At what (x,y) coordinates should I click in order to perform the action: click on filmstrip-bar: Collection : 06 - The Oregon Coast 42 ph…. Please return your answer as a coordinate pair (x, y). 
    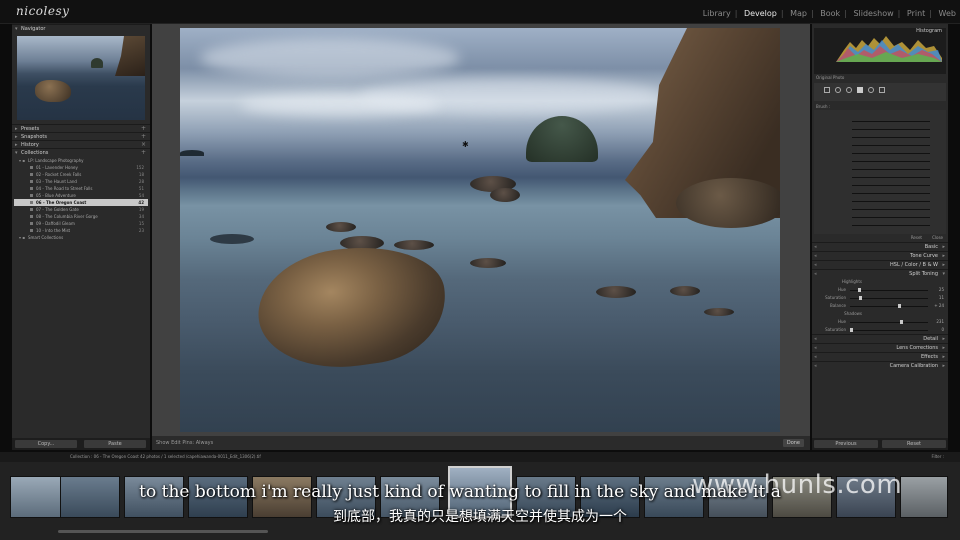
    Looking at the image, I should click on (480, 457).